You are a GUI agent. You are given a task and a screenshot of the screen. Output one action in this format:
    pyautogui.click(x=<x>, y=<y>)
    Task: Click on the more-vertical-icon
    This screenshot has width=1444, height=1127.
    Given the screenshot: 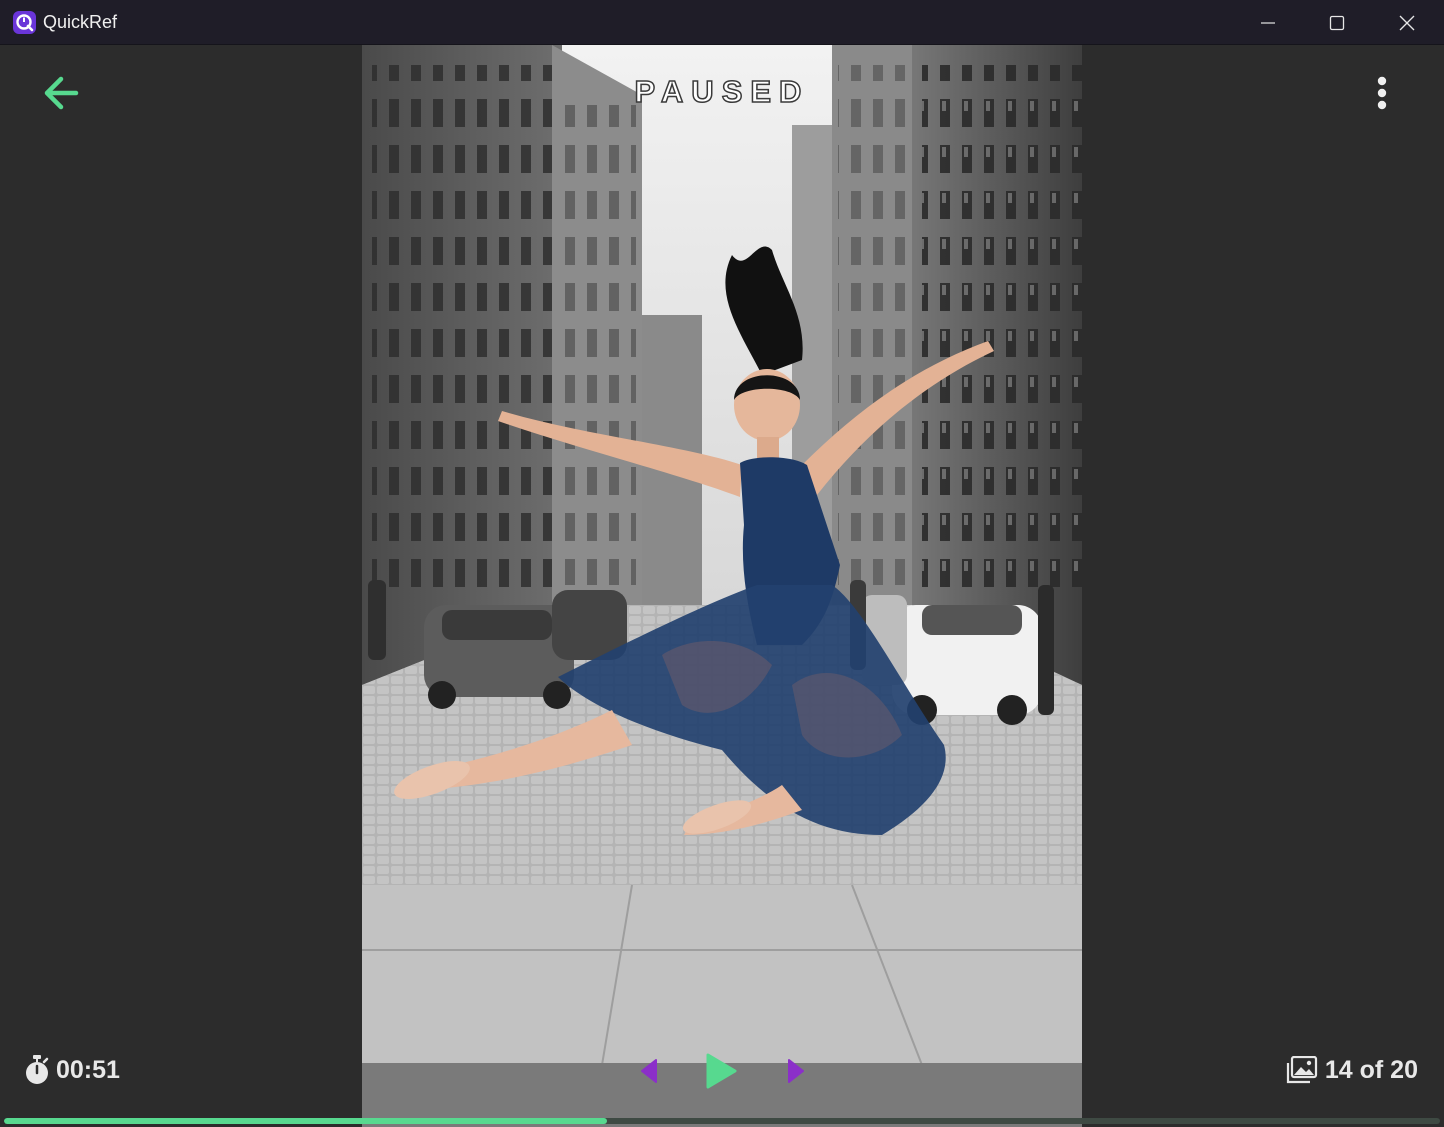 What is the action you would take?
    pyautogui.click(x=1382, y=93)
    